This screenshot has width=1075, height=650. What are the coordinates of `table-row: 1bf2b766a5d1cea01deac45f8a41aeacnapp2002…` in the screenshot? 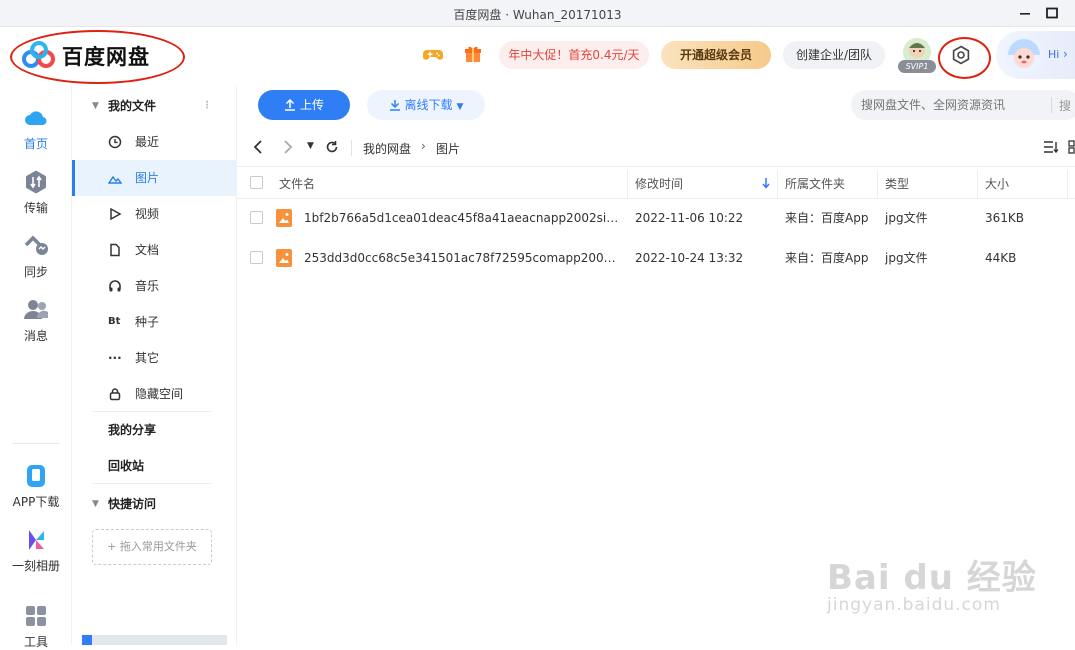 It's located at (656, 218).